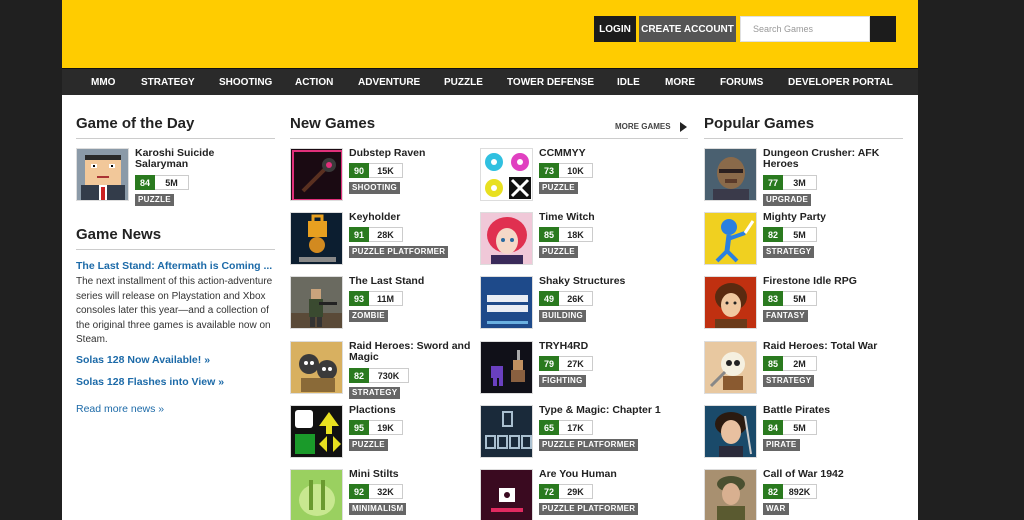 Image resolution: width=1024 pixels, height=520 pixels. I want to click on game-card: Firestone Idle RPG 83 5M FANTASY, so click(804, 306).